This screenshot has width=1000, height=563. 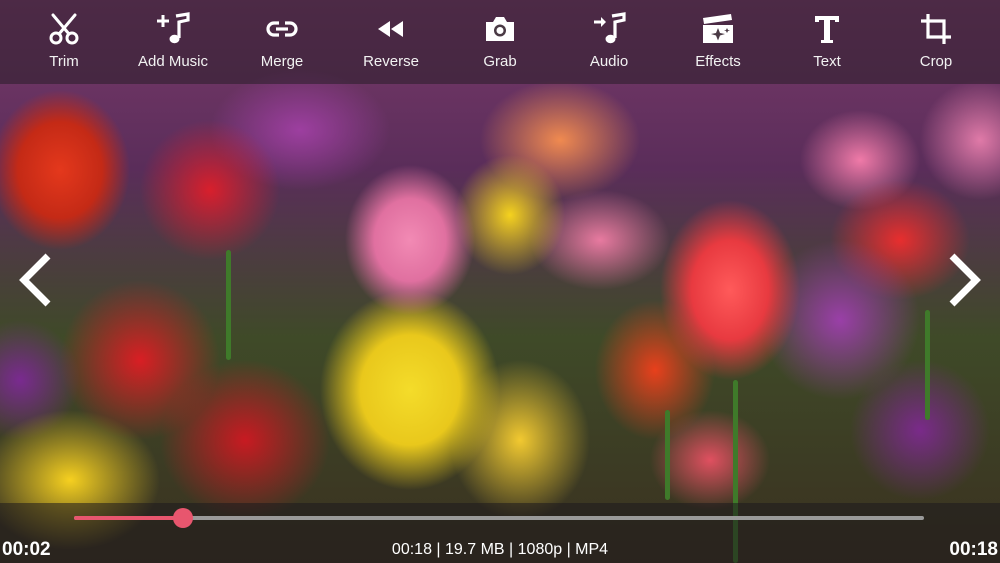 I want to click on effects-label: Effects, so click(x=718, y=61).